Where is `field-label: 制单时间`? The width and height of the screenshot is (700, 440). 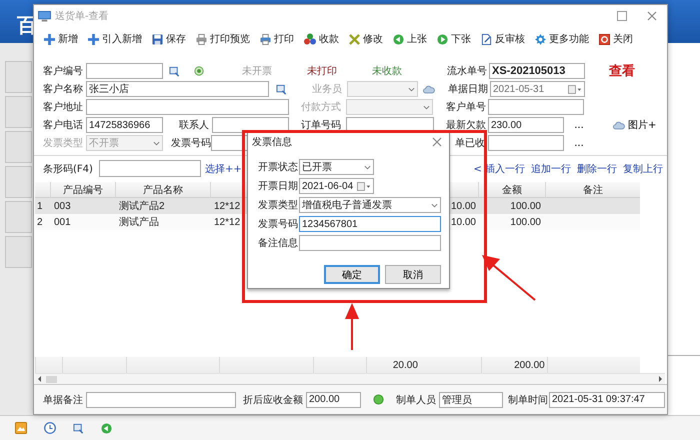 field-label: 制单时间 is located at coordinates (527, 400).